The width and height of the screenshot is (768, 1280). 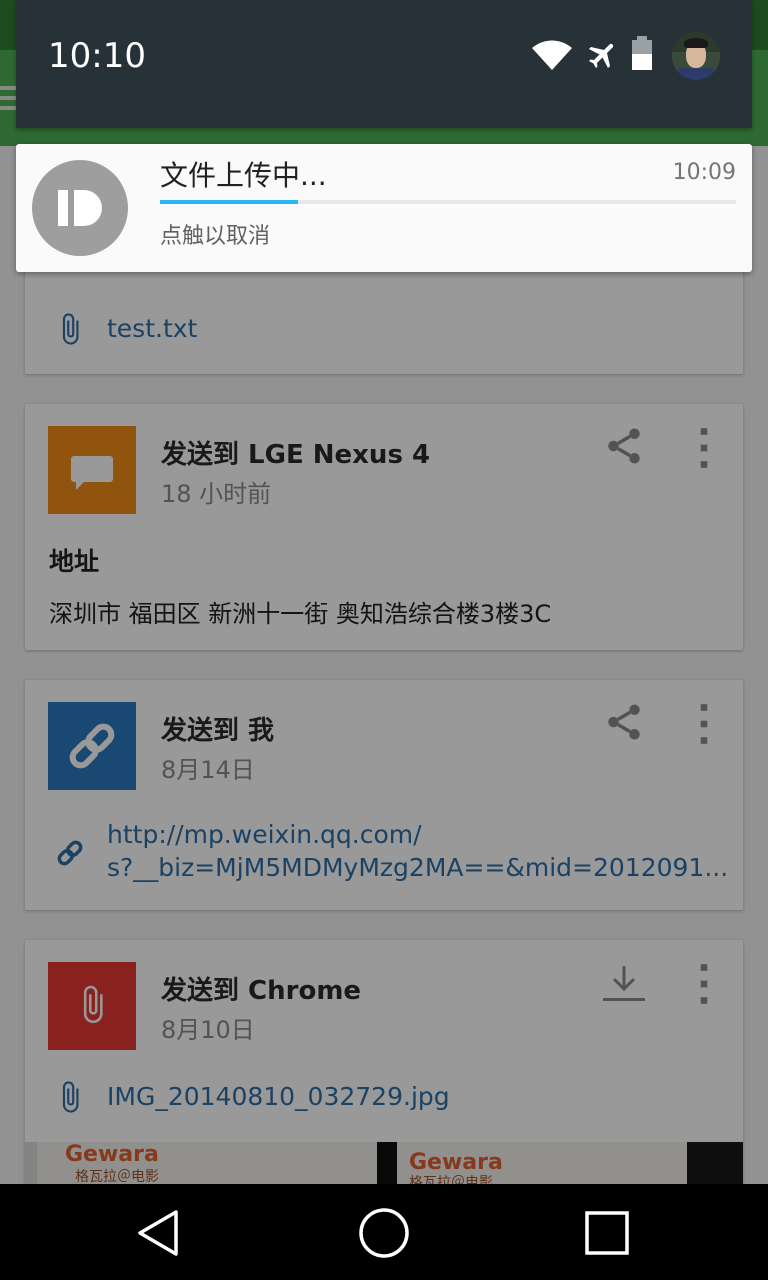 I want to click on home-icon, so click(x=384, y=1233).